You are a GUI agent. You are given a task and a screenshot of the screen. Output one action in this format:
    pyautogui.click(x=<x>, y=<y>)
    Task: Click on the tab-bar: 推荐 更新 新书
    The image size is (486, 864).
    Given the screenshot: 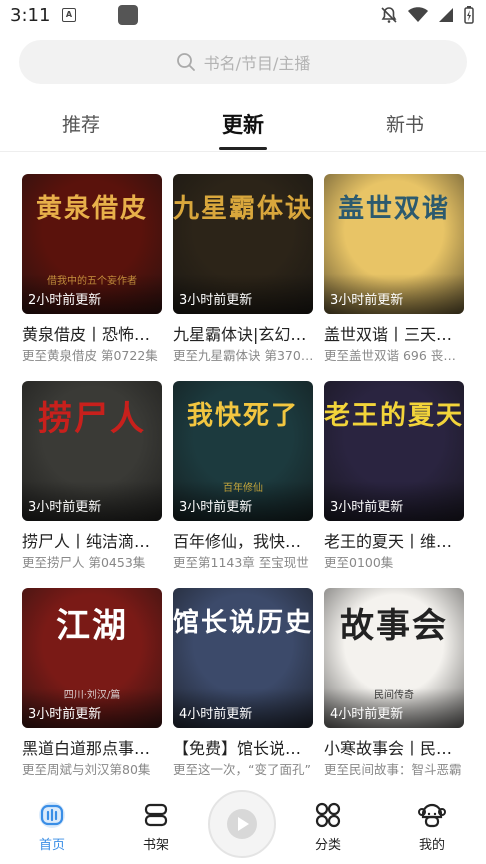 What is the action you would take?
    pyautogui.click(x=243, y=125)
    